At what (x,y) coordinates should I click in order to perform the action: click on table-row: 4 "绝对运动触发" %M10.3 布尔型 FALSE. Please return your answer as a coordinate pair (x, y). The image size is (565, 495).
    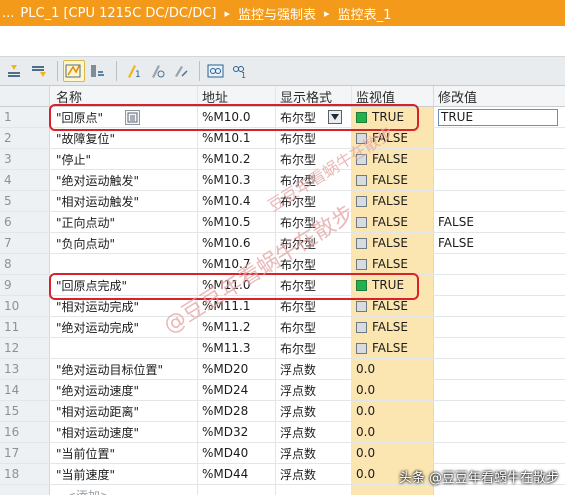
    Looking at the image, I should click on (282, 180).